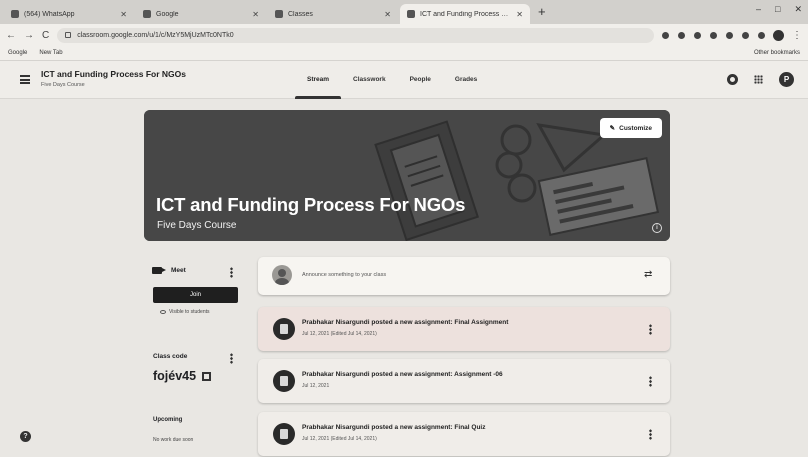 This screenshot has height=457, width=808. Describe the element at coordinates (318, 80) in the screenshot. I see `tab-stream: Stream` at that location.